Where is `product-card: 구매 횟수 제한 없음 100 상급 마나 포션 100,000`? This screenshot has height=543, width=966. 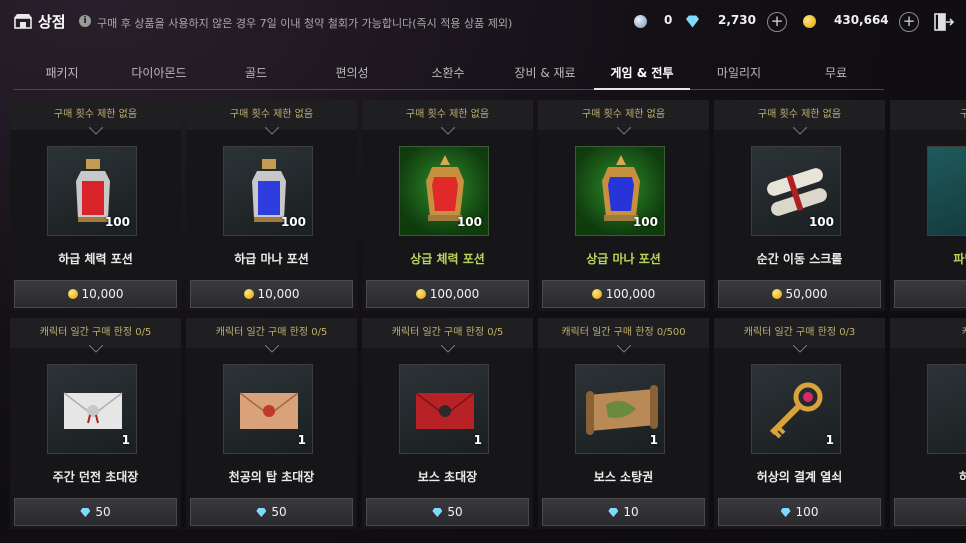
product-card: 구매 횟수 제한 없음 100 상급 마나 포션 100,000 is located at coordinates (623, 205).